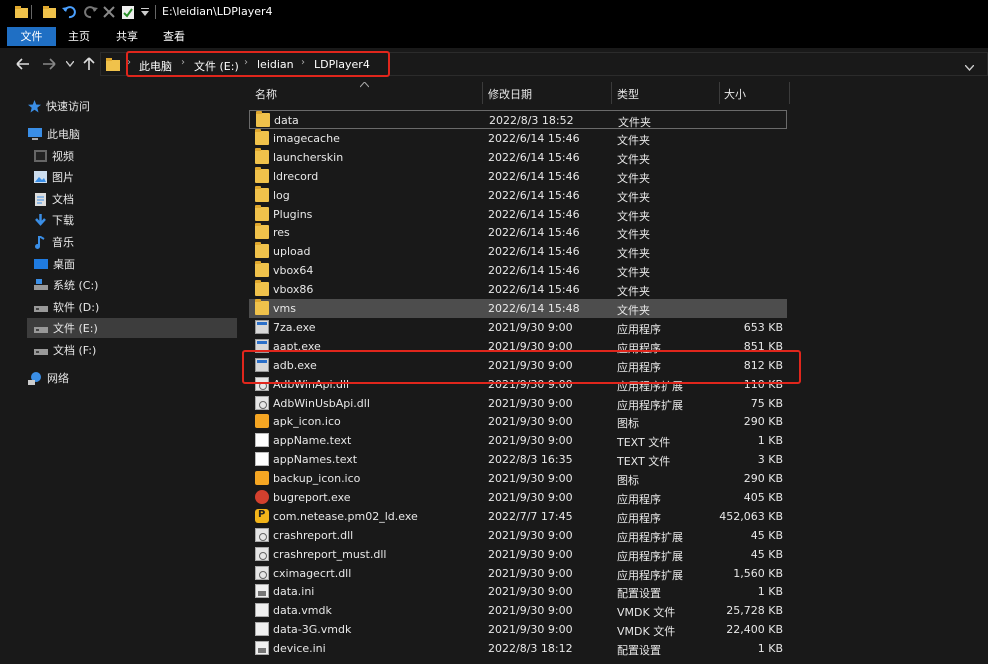 The image size is (988, 664). What do you see at coordinates (644, 461) in the screenshot?
I see `file-type: TEXT 文件` at bounding box center [644, 461].